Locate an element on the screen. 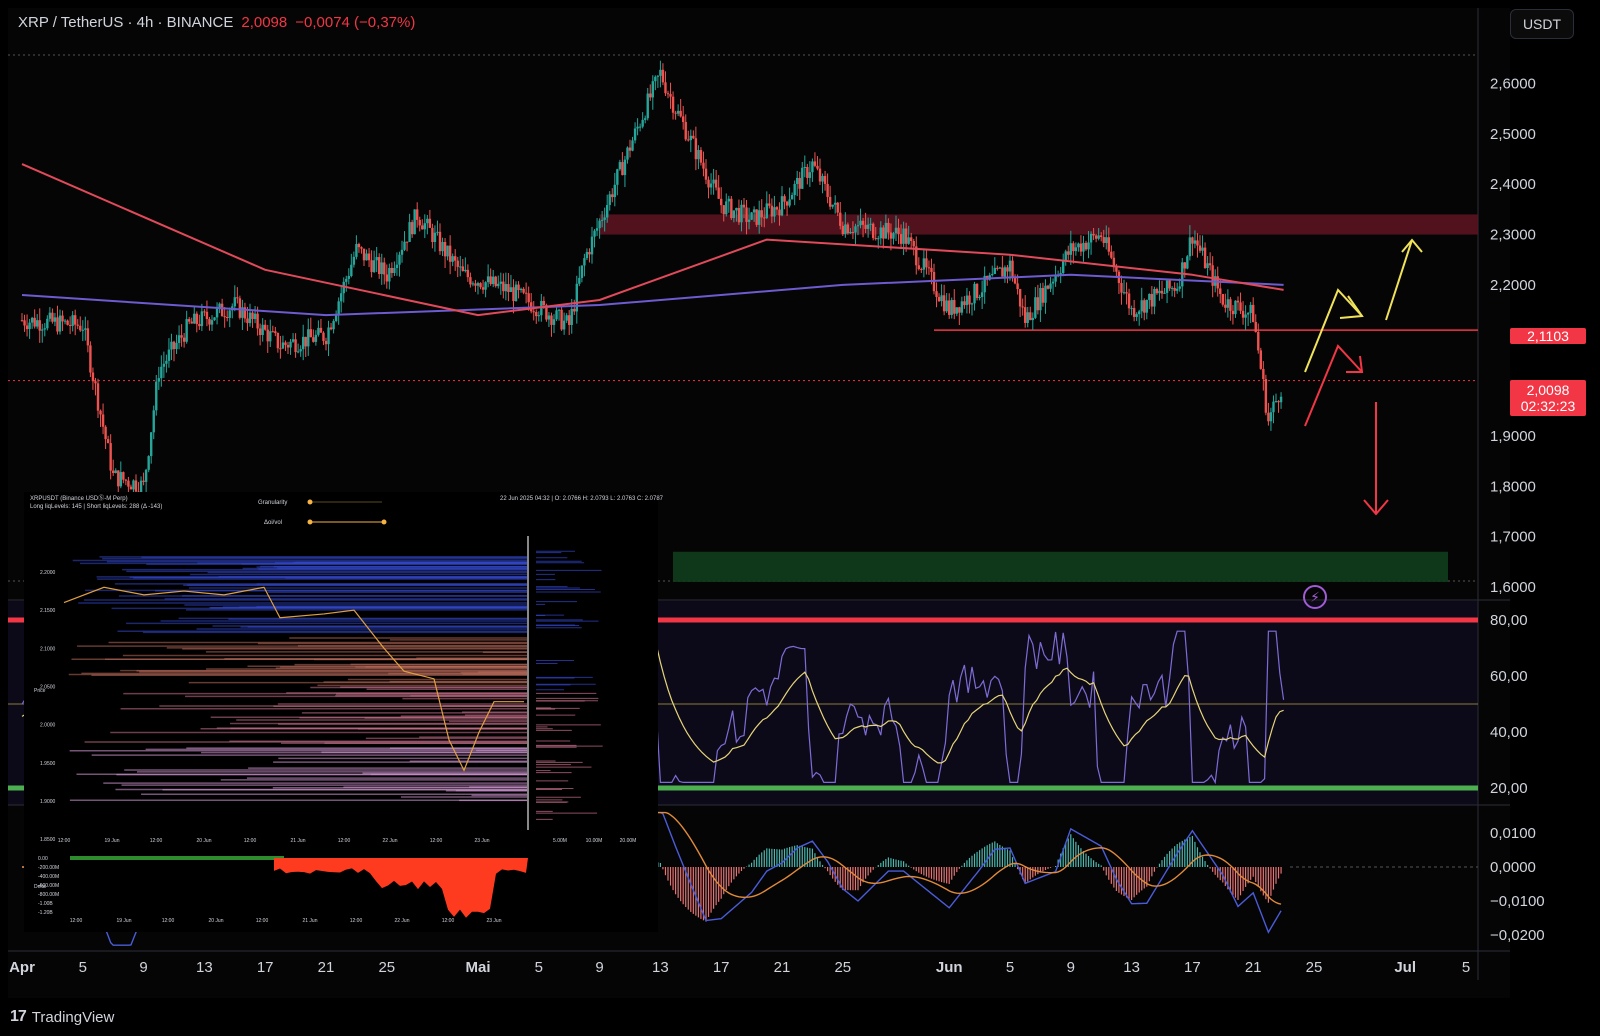  inset-delta-time-tick: 20 Jun is located at coordinates (215, 921).